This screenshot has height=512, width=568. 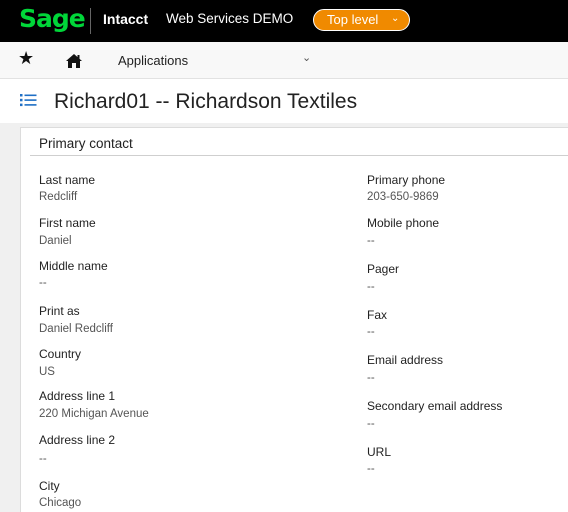 I want to click on field-value: US, so click(x=47, y=372).